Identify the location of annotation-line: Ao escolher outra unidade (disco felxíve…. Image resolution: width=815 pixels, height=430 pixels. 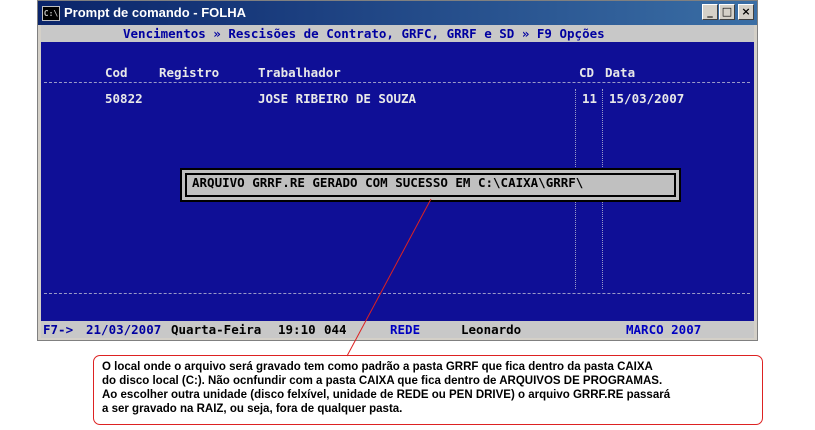
(386, 395).